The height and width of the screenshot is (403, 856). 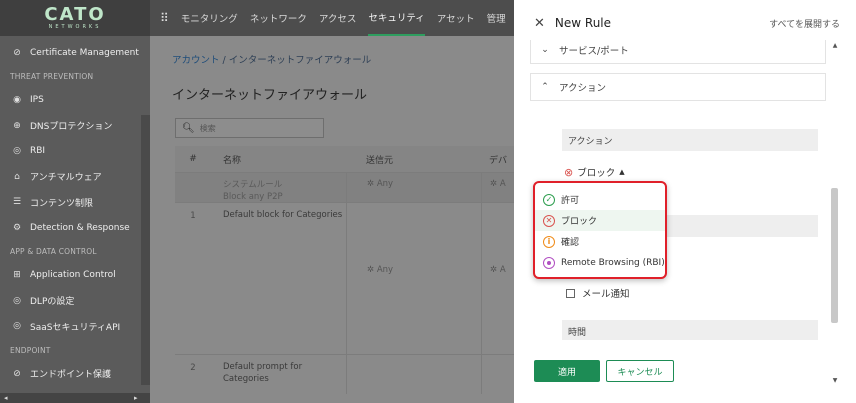 I want to click on row-name-line2: Block any P2P, so click(x=253, y=197).